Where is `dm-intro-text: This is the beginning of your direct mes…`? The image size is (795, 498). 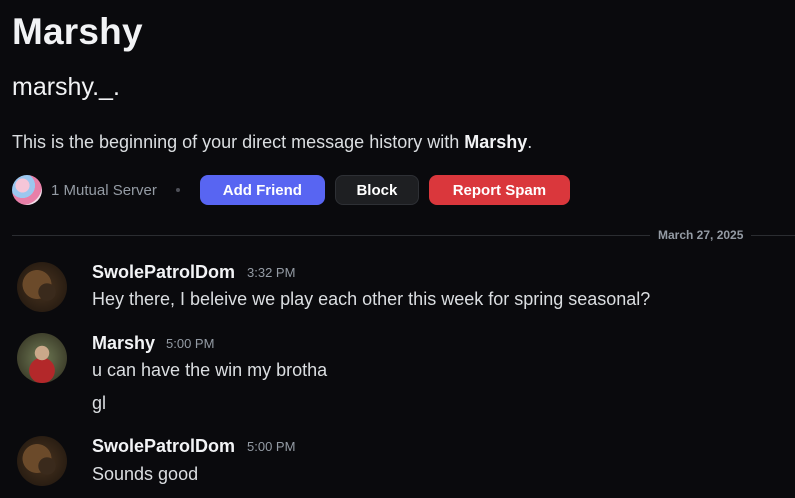 dm-intro-text: This is the beginning of your direct mes… is located at coordinates (272, 142).